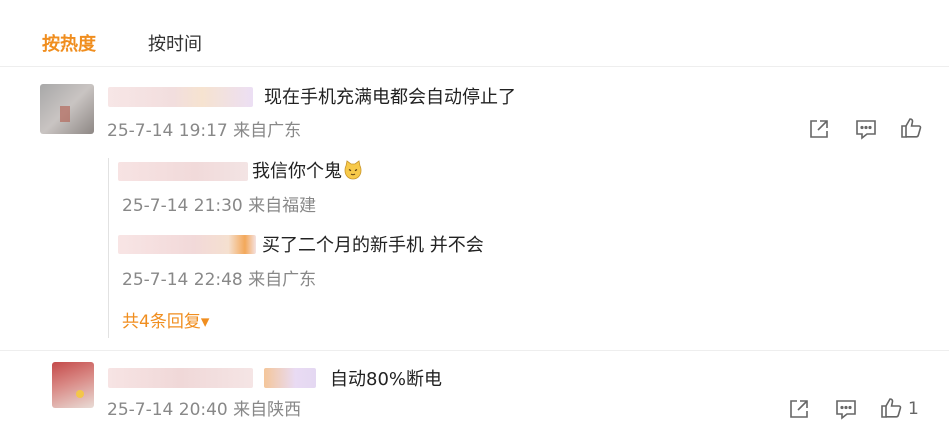 Image resolution: width=949 pixels, height=438 pixels. Describe the element at coordinates (204, 410) in the screenshot. I see `comment-meta: 25-7-14 20:40 来自陕西` at that location.